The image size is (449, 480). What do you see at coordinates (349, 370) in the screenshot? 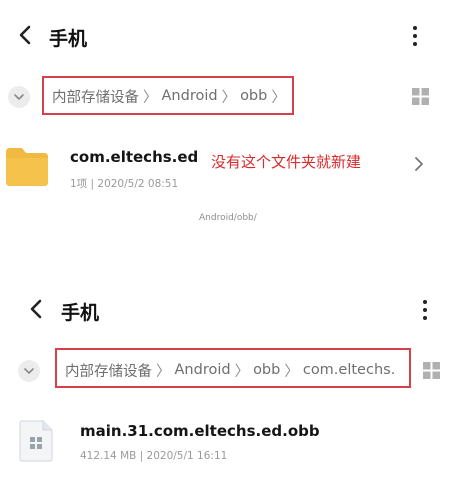
I see `breadcrumb-item-eltechs: com.eltechs.e` at bounding box center [349, 370].